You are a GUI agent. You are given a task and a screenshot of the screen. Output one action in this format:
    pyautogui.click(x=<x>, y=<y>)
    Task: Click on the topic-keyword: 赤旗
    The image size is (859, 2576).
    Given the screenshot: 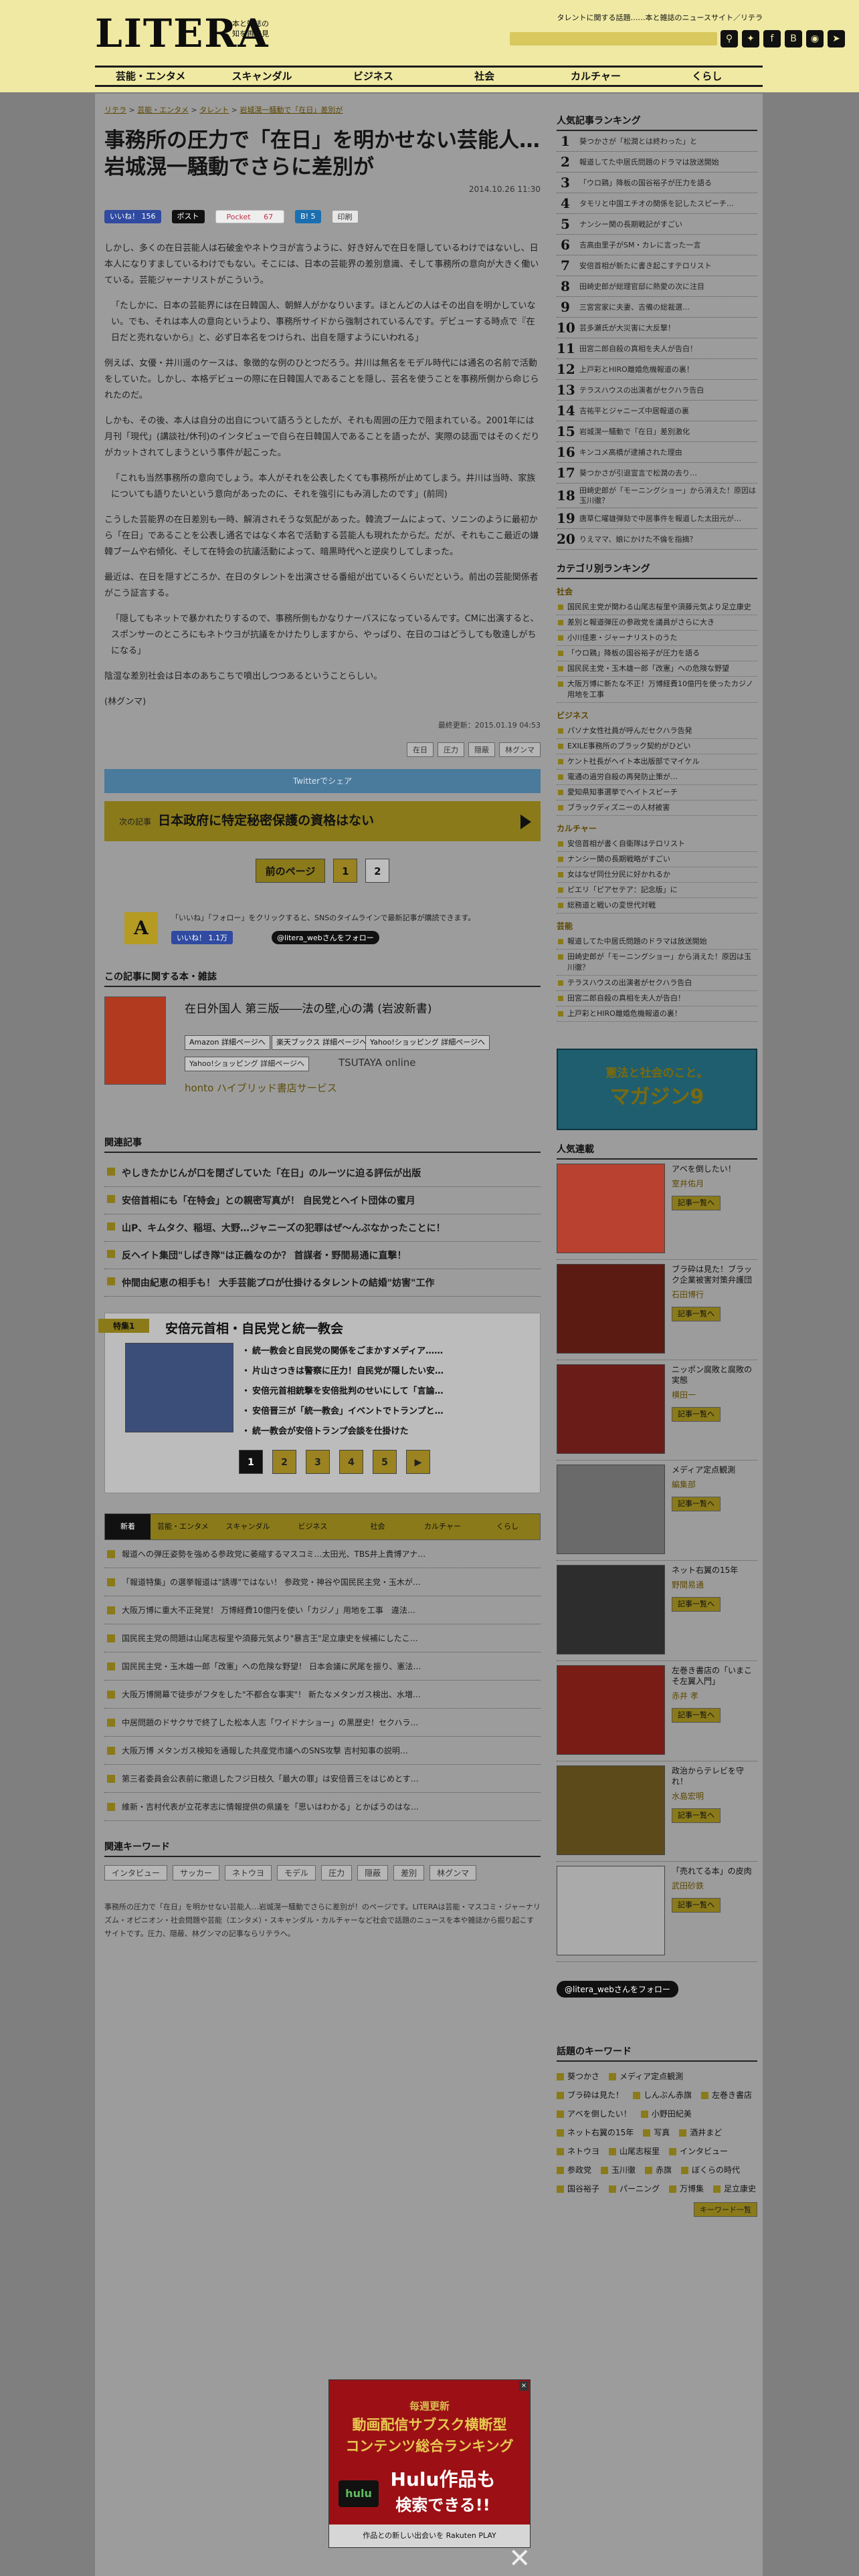 What is the action you would take?
    pyautogui.click(x=658, y=2170)
    